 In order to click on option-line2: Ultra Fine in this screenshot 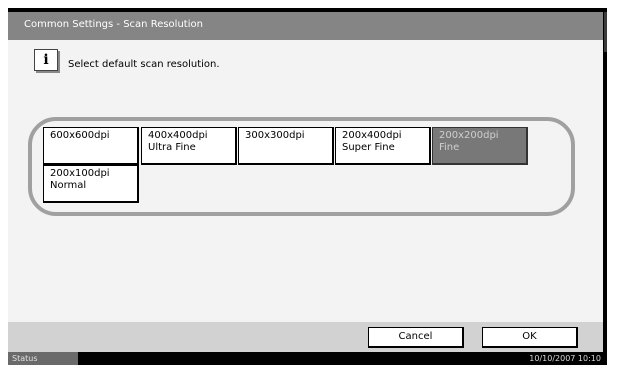, I will do `click(172, 147)`.